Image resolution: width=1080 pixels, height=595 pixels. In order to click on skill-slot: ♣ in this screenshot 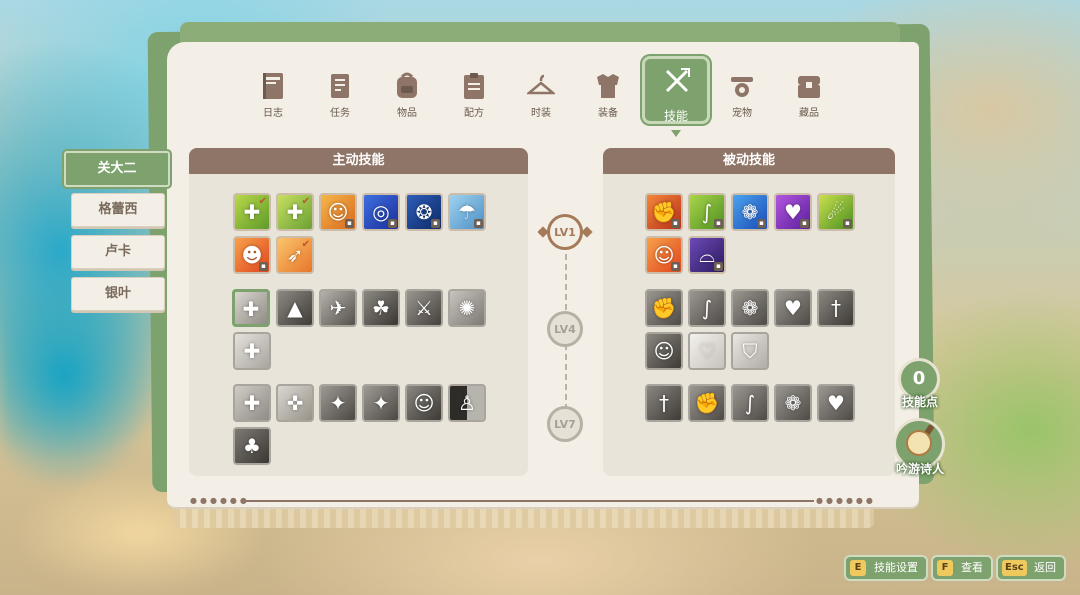, I will do `click(252, 446)`.